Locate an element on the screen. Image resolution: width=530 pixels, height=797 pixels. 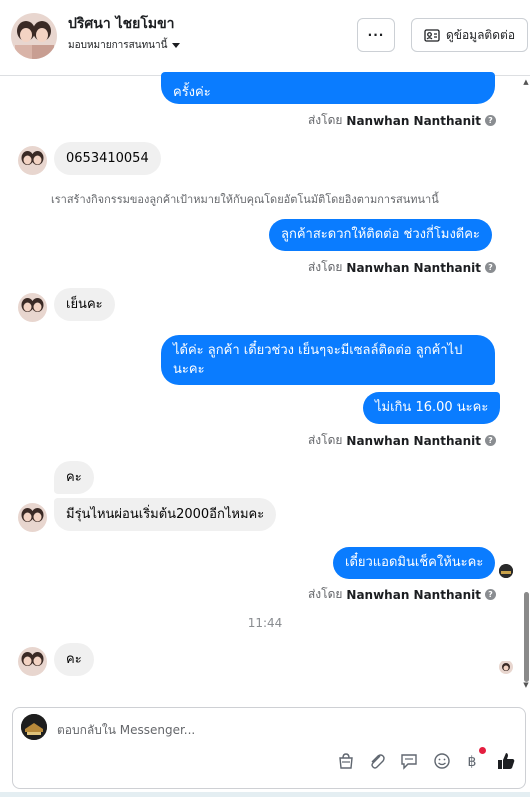
like-thumbs-up-icon is located at coordinates (506, 761).